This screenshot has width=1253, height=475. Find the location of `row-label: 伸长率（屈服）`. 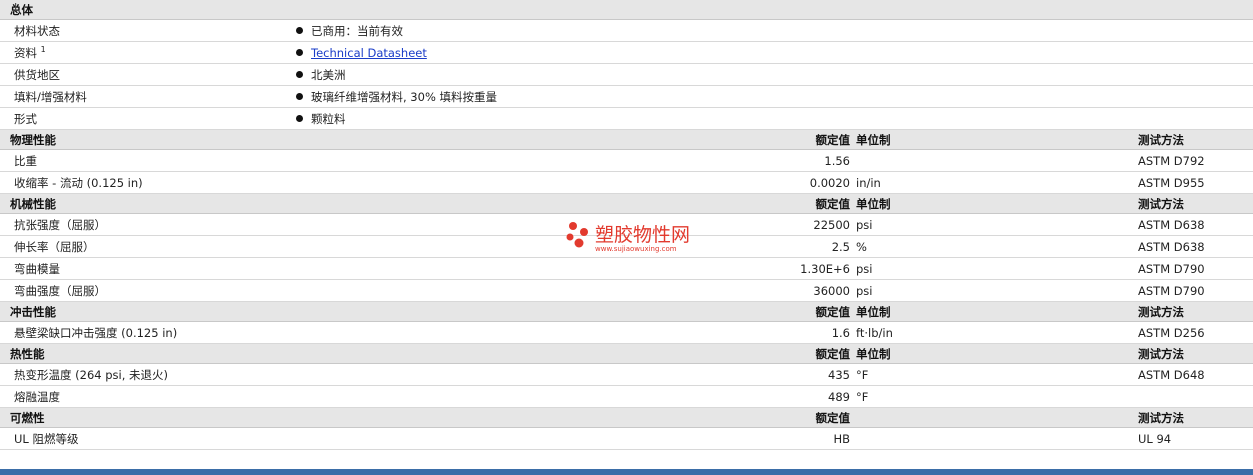

row-label: 伸长率（屈服） is located at coordinates (145, 246).